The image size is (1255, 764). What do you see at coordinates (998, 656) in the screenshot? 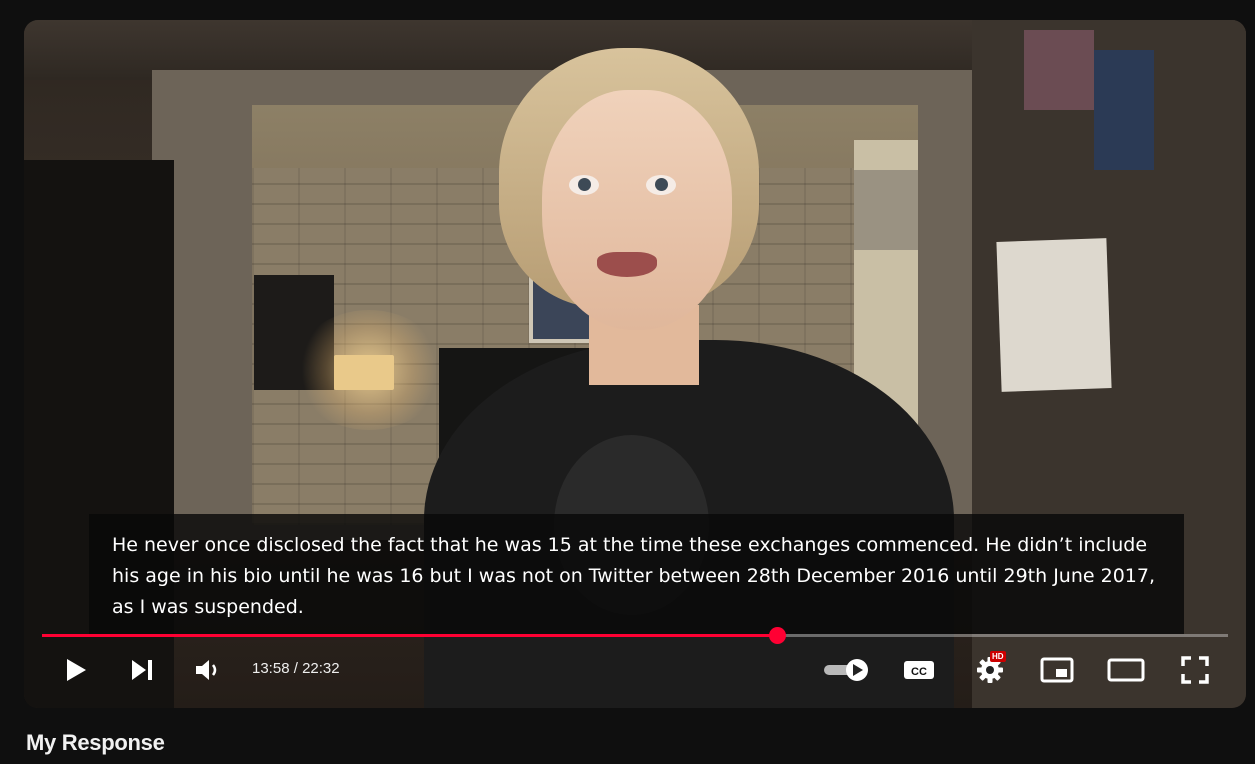
I see `hd-badge: HD` at bounding box center [998, 656].